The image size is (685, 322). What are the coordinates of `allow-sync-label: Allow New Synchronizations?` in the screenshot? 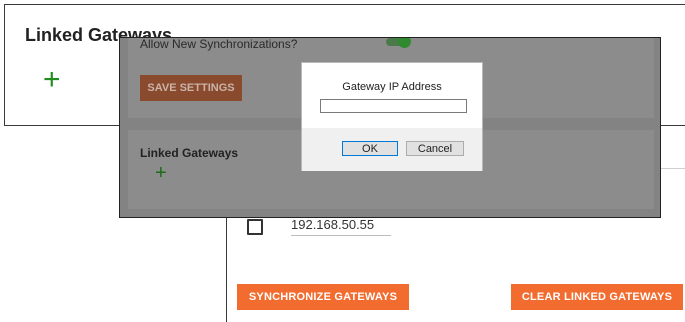 It's located at (219, 44).